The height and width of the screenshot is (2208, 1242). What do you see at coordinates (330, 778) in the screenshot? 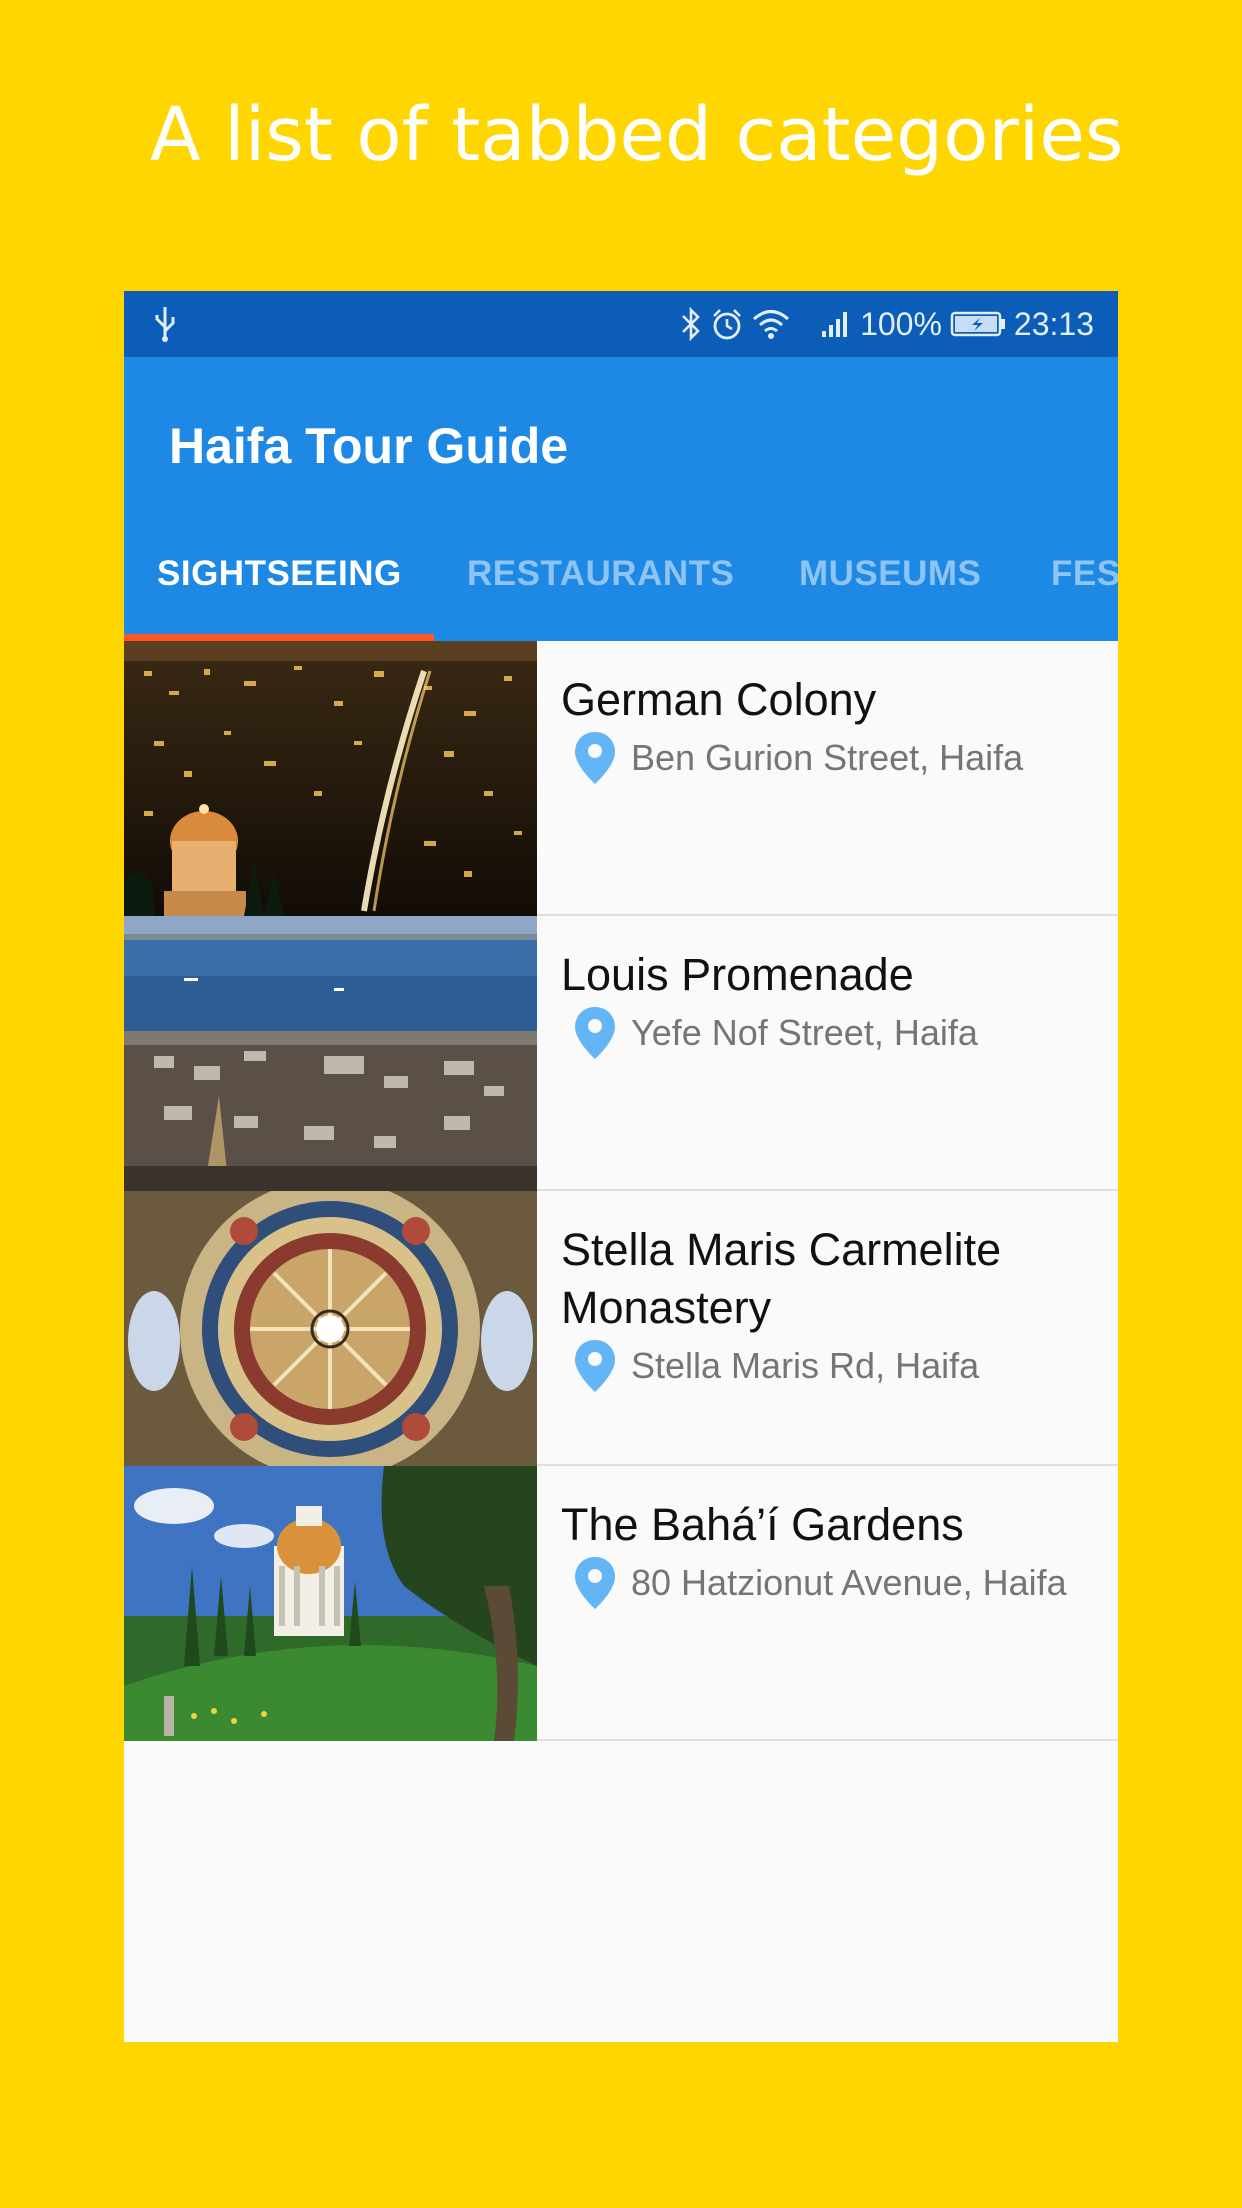
I see `night-city-photo` at bounding box center [330, 778].